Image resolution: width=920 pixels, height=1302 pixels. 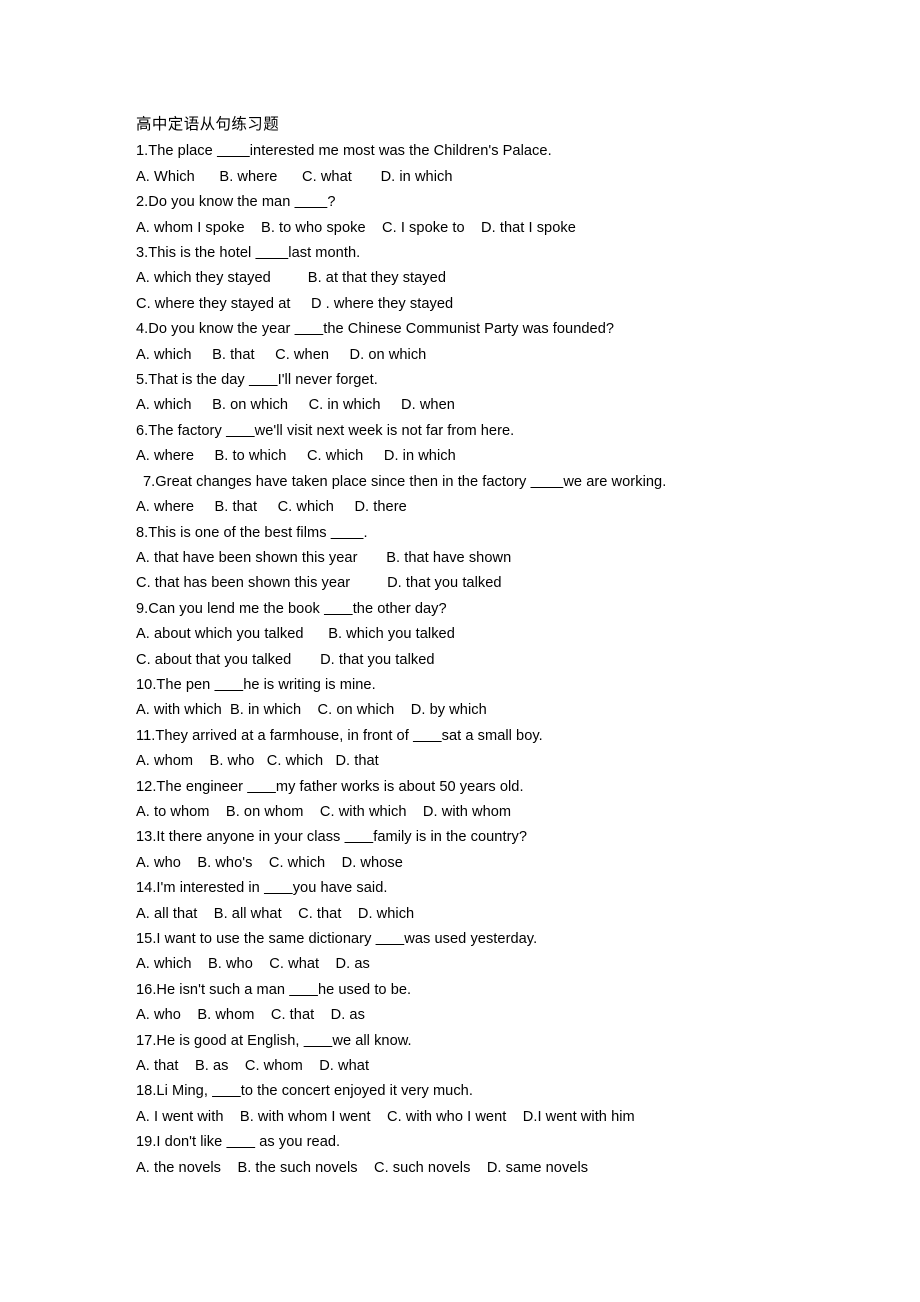 I want to click on question-line: 19.I don't like as you read., so click(x=238, y=1142).